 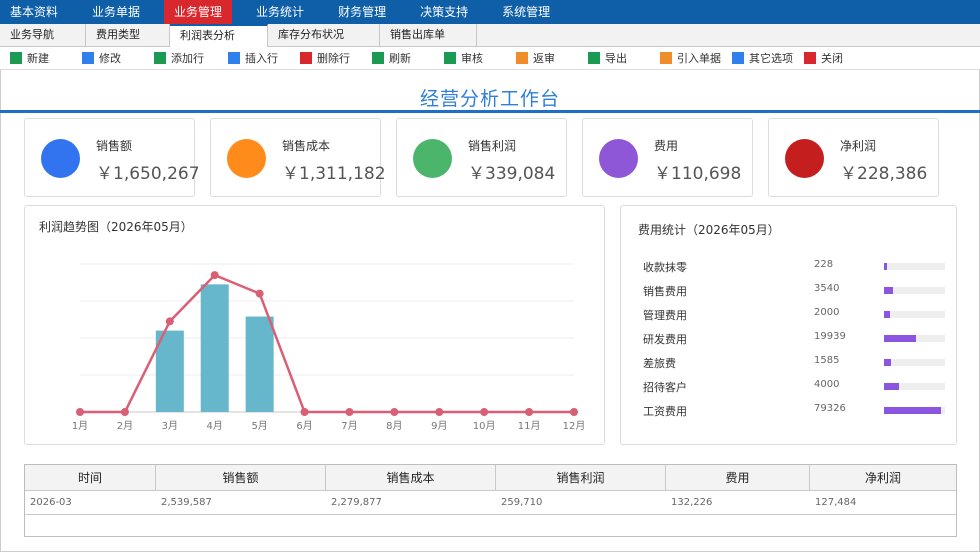 What do you see at coordinates (788, 363) in the screenshot?
I see `cost-row: 差旅费 1585` at bounding box center [788, 363].